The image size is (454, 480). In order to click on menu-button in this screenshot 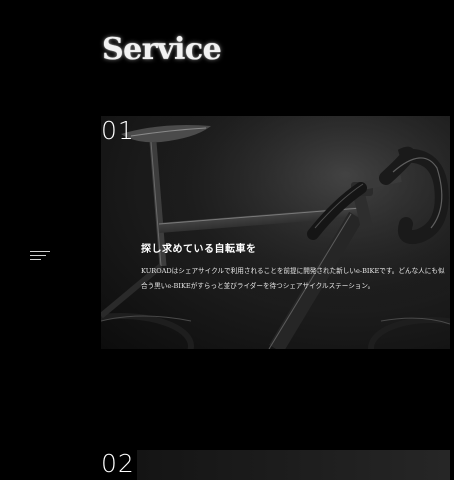, I will do `click(41, 255)`.